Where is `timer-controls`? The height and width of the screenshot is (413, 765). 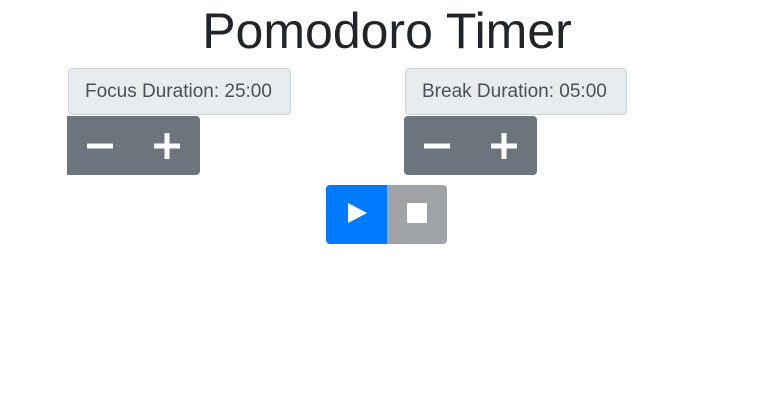
timer-controls is located at coordinates (386, 214).